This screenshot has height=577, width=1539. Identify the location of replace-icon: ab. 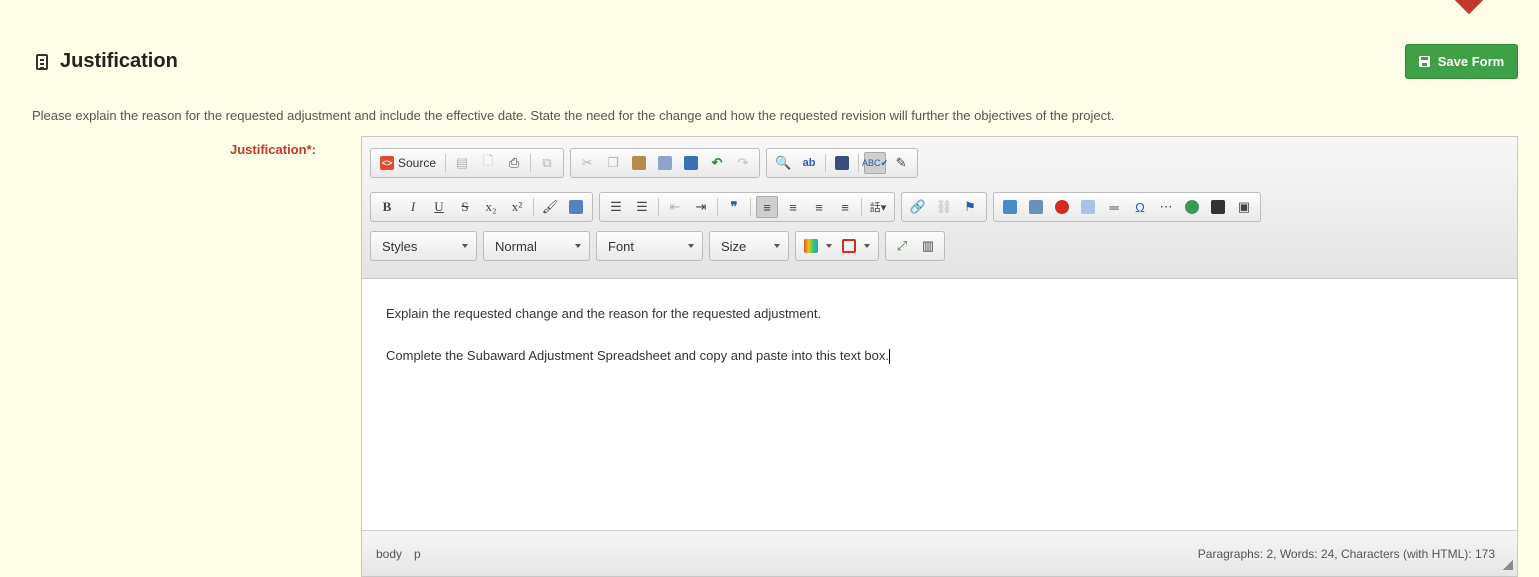
(809, 163).